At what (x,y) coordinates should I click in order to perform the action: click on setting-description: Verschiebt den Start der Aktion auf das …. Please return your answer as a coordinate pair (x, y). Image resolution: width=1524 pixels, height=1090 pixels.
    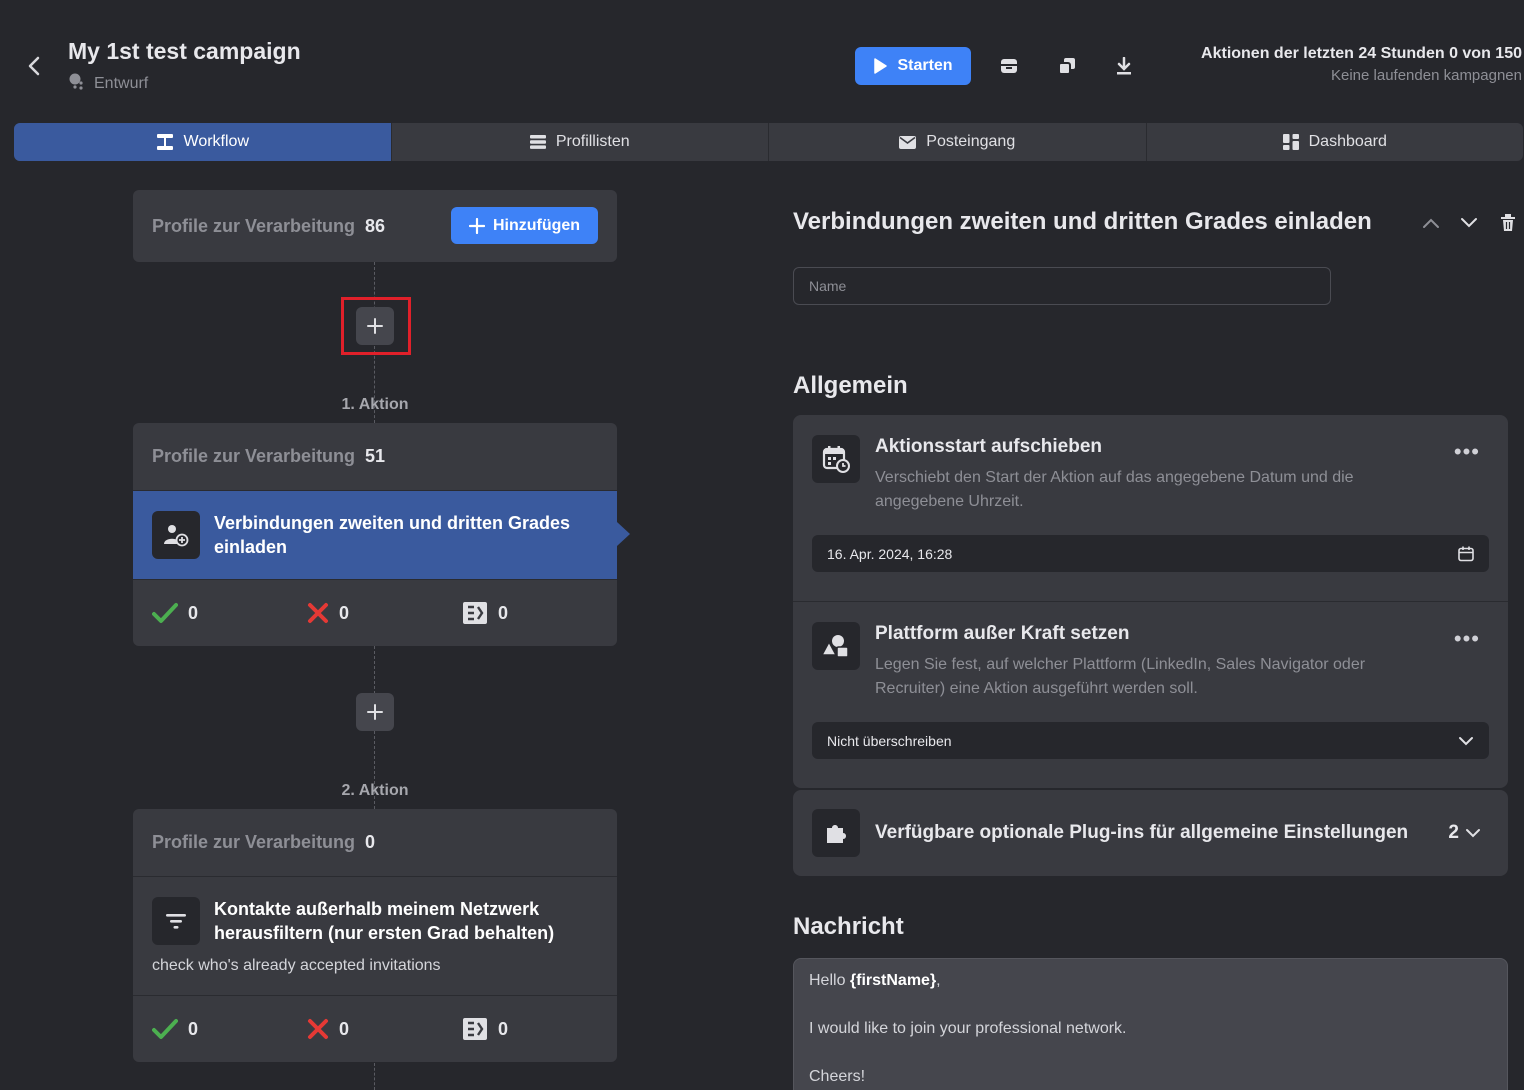
    Looking at the image, I should click on (1114, 489).